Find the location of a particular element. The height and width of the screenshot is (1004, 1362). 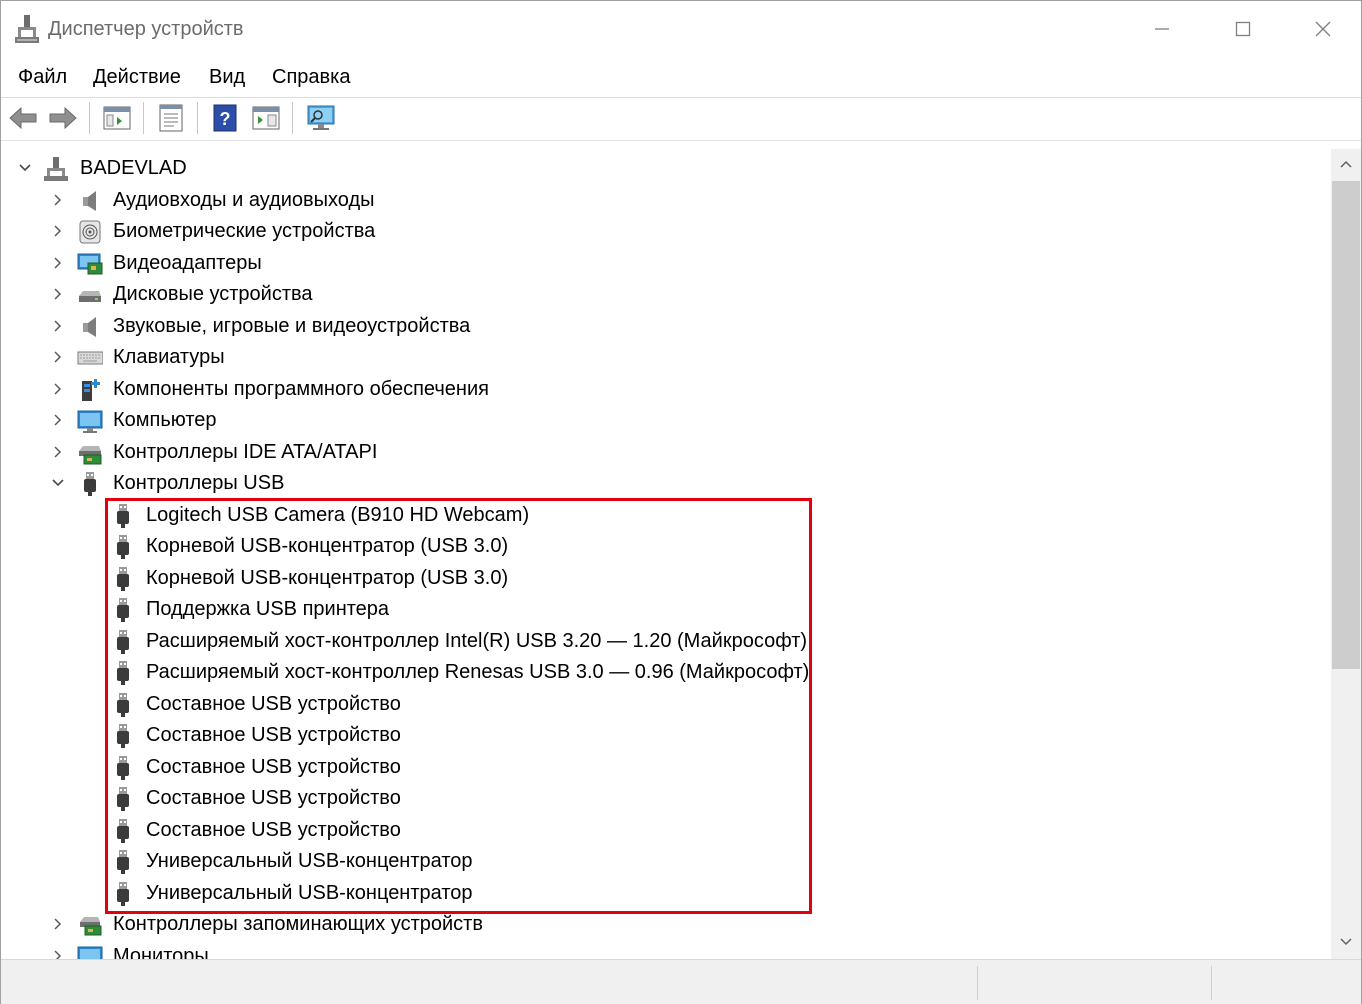

menu-file: Файл is located at coordinates (42, 77).